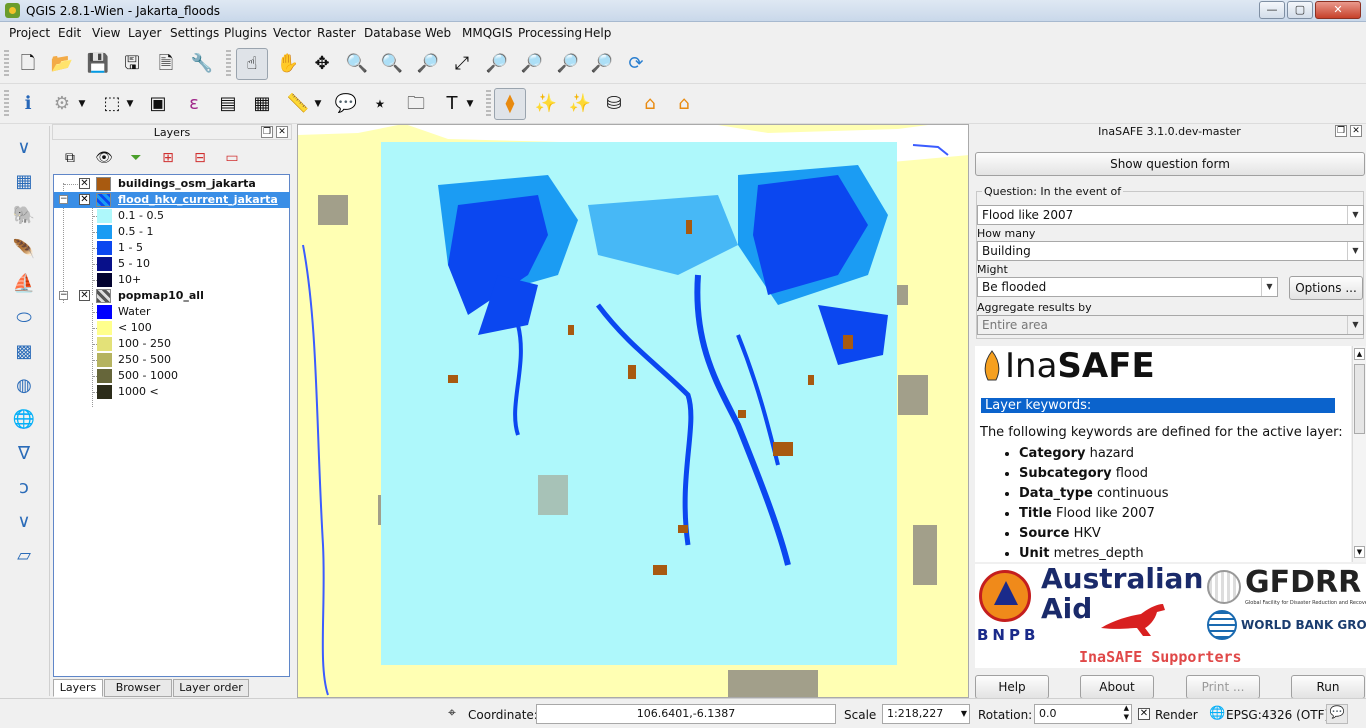 The width and height of the screenshot is (1366, 728). Describe the element at coordinates (1170, 251) in the screenshot. I see `exposure-combo: Building ▼` at that location.